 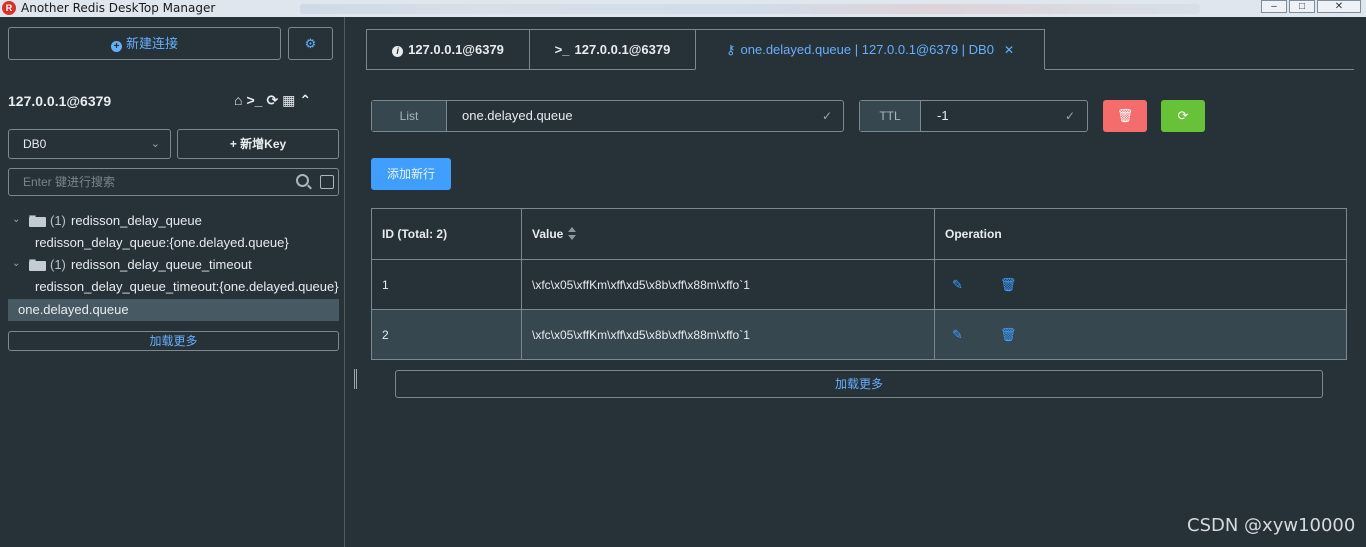 I want to click on search-box, so click(x=173, y=182).